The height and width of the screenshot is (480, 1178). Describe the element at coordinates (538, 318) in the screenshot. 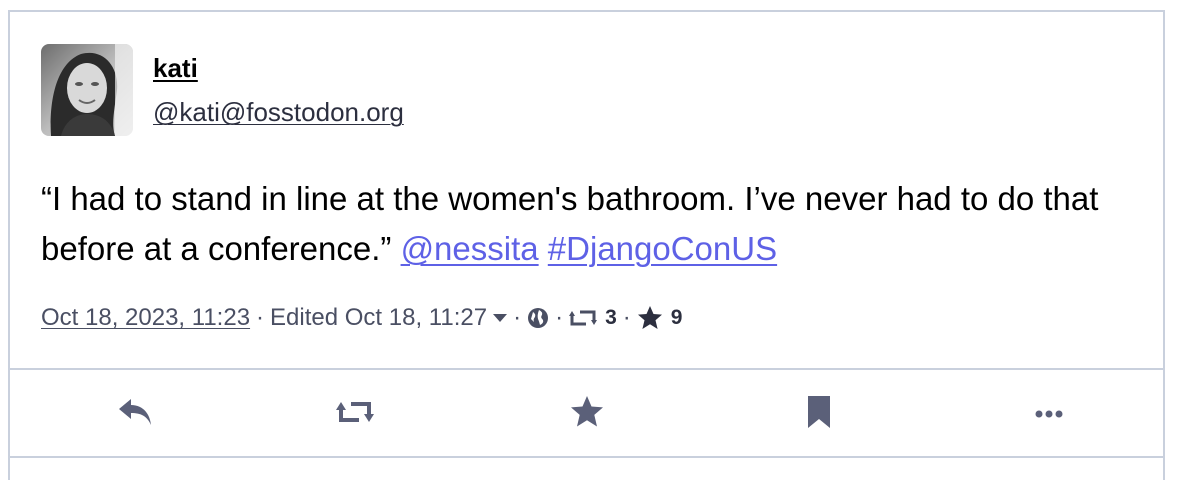

I see `globe-icon` at that location.